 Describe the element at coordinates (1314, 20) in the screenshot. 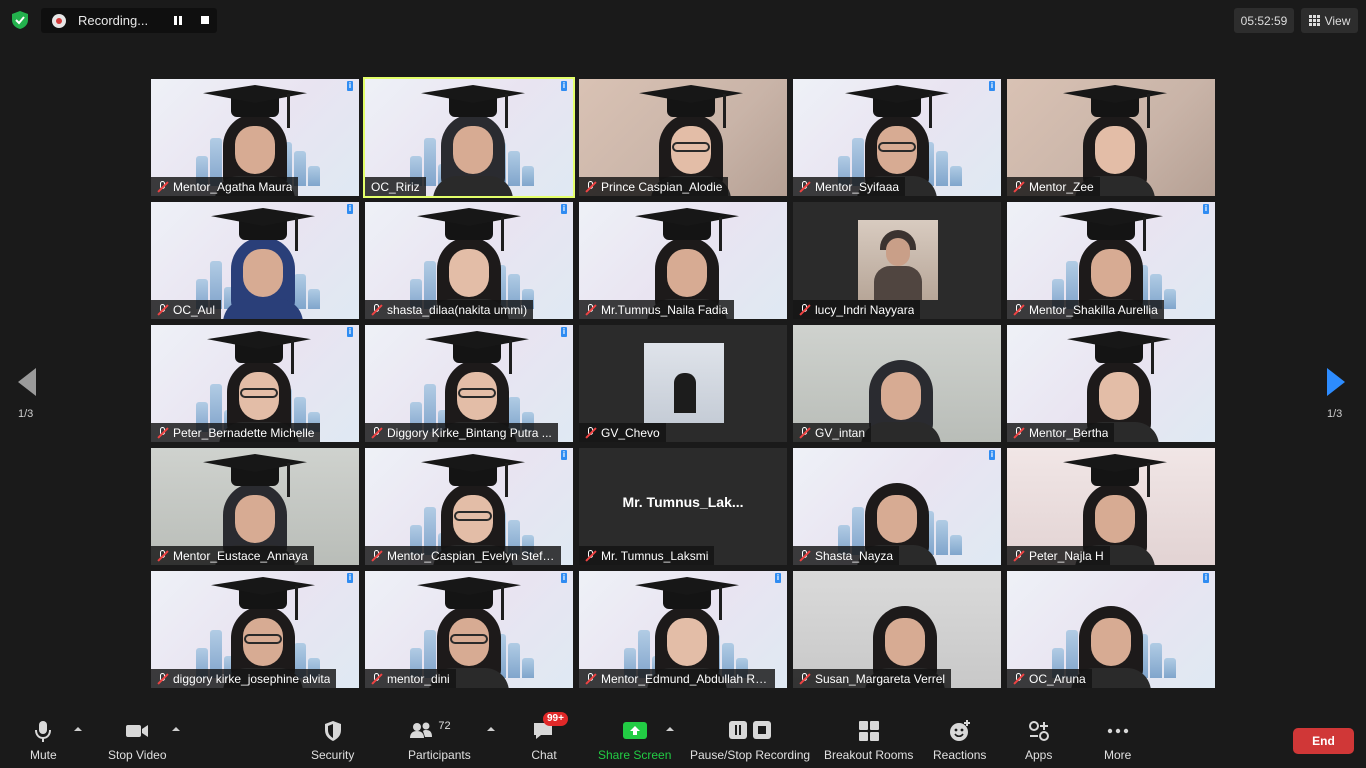

I see `grid-icon` at that location.